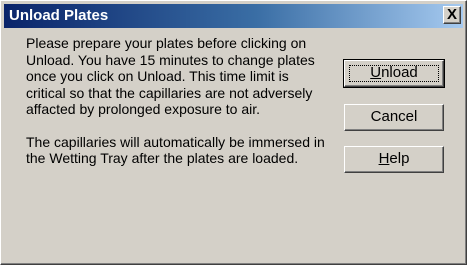 Image resolution: width=467 pixels, height=265 pixels. I want to click on unload-button-label: Unload, so click(394, 72).